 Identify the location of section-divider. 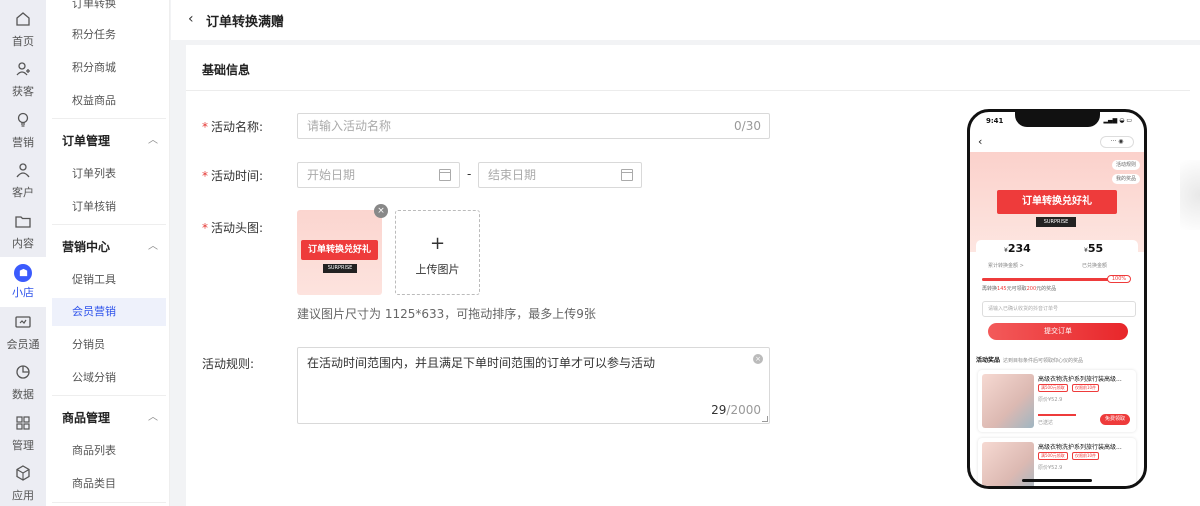
(688, 90).